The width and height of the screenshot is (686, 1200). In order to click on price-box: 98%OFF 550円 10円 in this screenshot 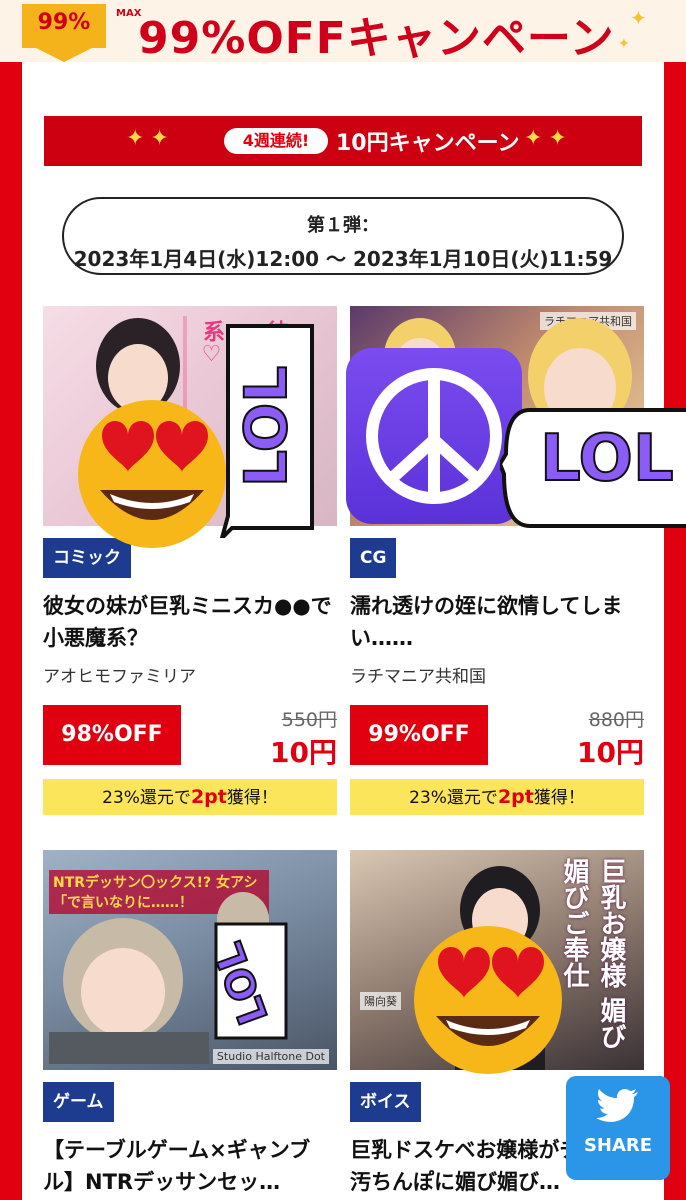, I will do `click(190, 737)`.